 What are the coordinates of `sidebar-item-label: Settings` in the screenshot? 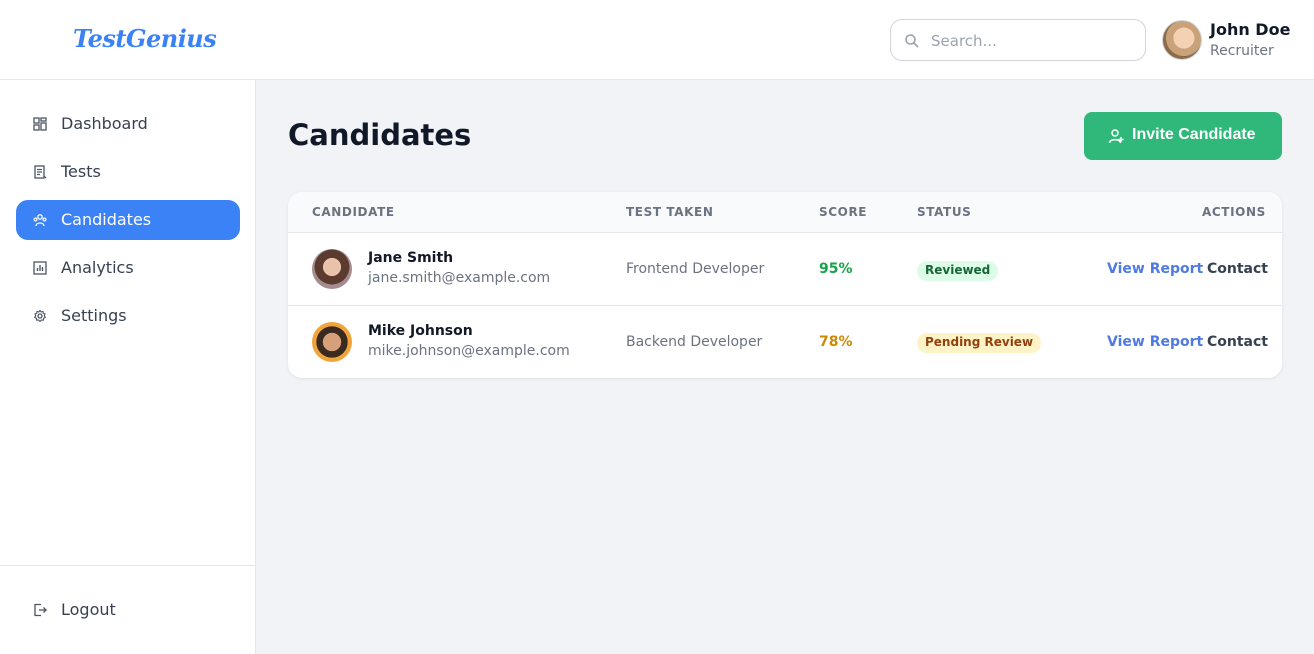 It's located at (94, 315).